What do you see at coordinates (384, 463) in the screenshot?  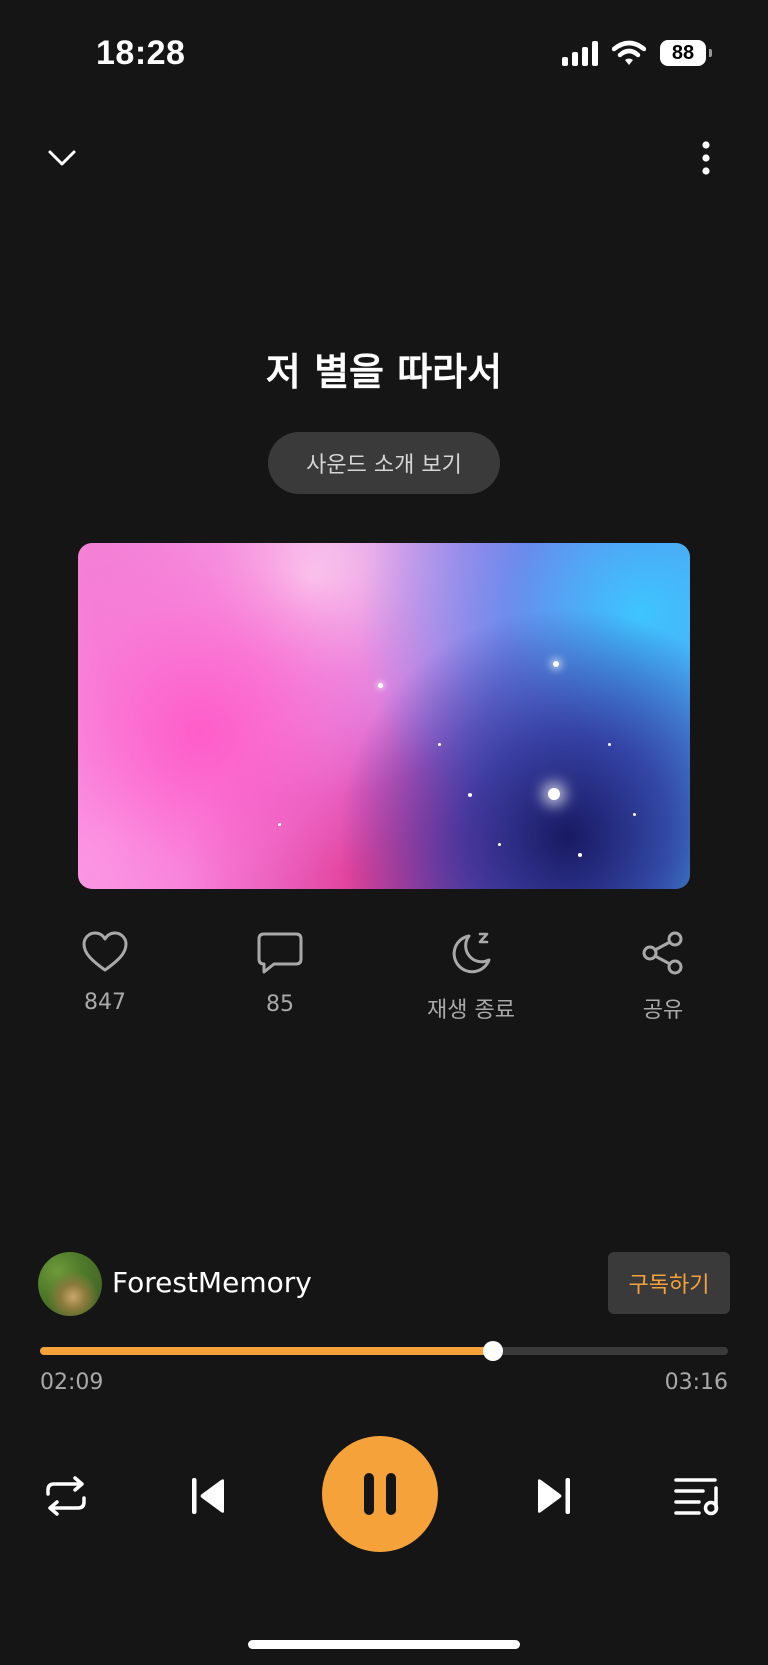 I see `sound-intro-button: 사운드 소개 보기` at bounding box center [384, 463].